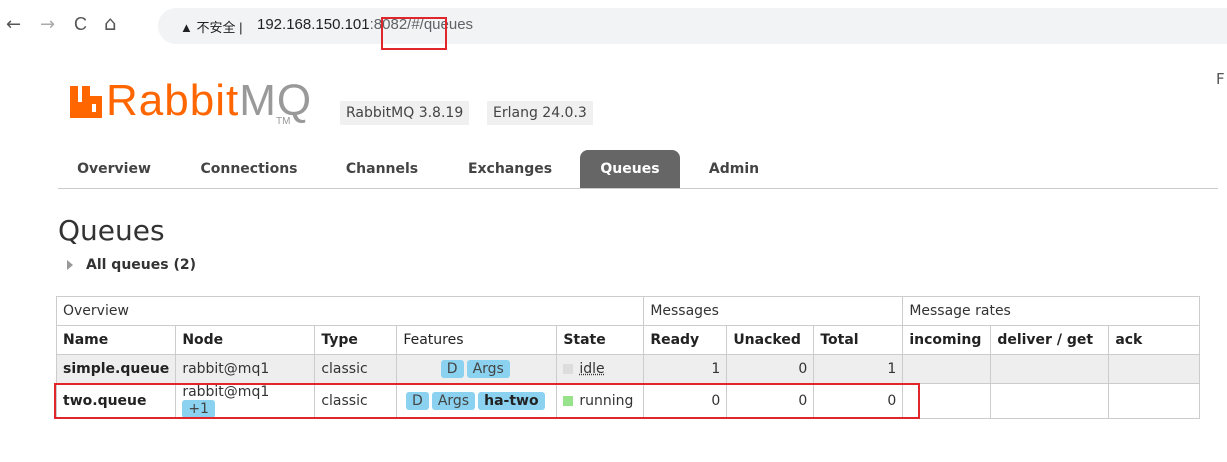  I want to click on col-type: Type, so click(356, 340).